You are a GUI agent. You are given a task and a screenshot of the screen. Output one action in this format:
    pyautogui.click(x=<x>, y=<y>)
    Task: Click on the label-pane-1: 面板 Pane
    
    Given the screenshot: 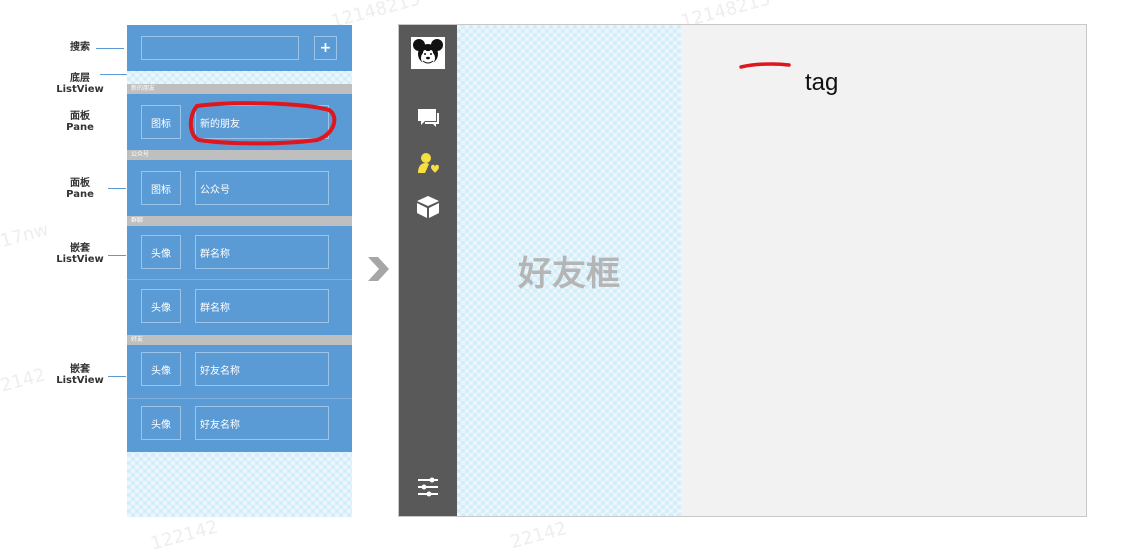 What is the action you would take?
    pyautogui.click(x=80, y=122)
    